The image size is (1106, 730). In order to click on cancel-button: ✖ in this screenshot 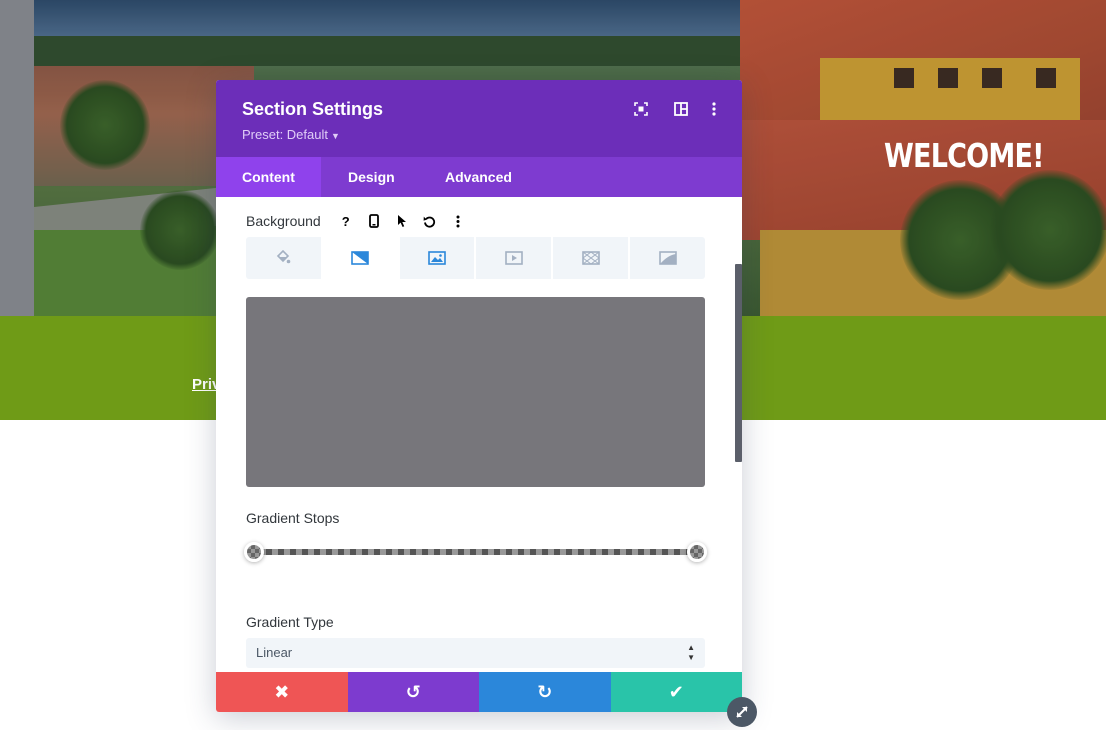, I will do `click(282, 692)`.